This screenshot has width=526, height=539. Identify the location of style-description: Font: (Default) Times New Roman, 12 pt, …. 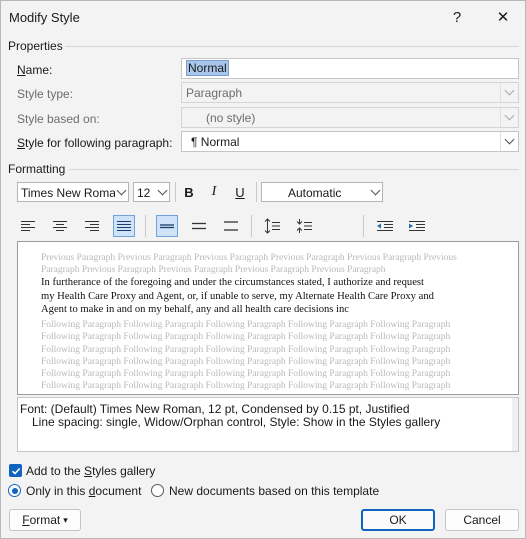
(268, 424).